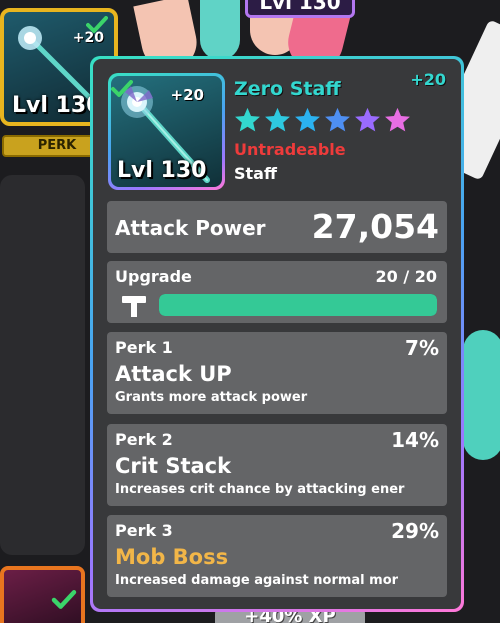  Describe the element at coordinates (428, 79) in the screenshot. I see `upgrade-badge: +20` at that location.